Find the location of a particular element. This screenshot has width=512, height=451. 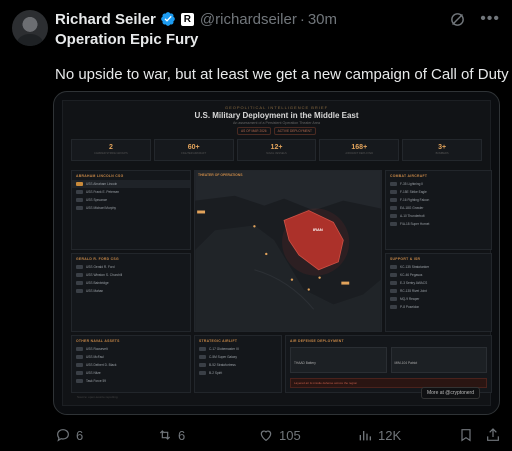

author-name: Richard Seiler is located at coordinates (105, 19).